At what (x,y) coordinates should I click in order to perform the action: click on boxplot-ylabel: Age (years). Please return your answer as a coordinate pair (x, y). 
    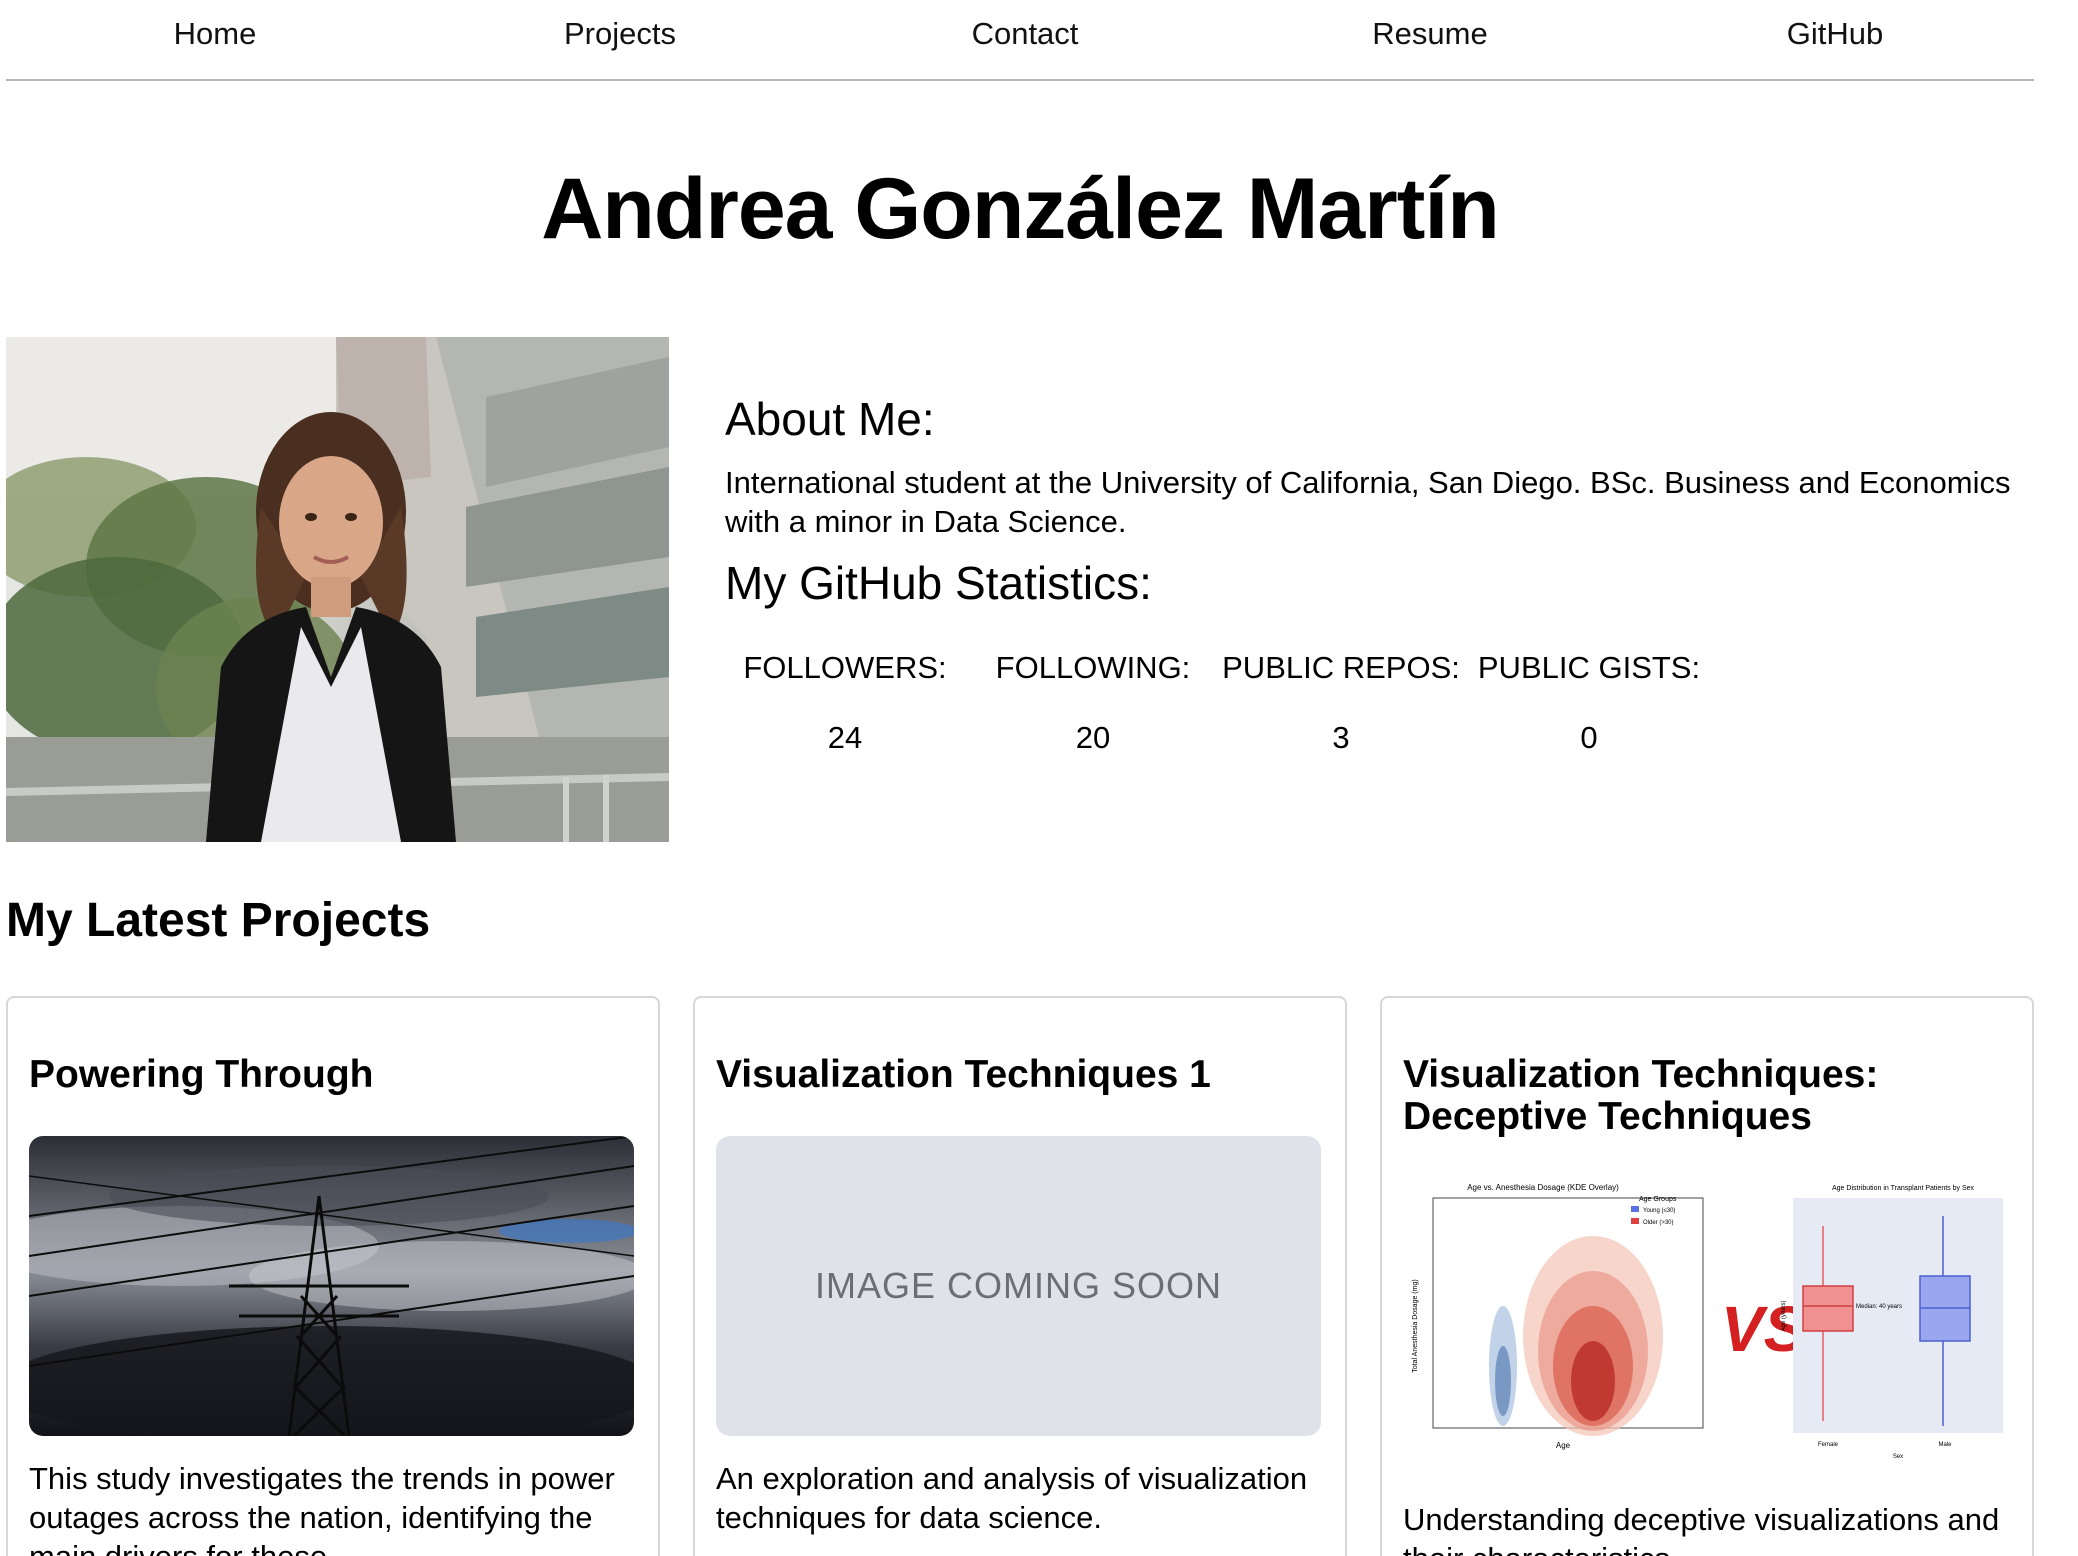
    Looking at the image, I should click on (1784, 1315).